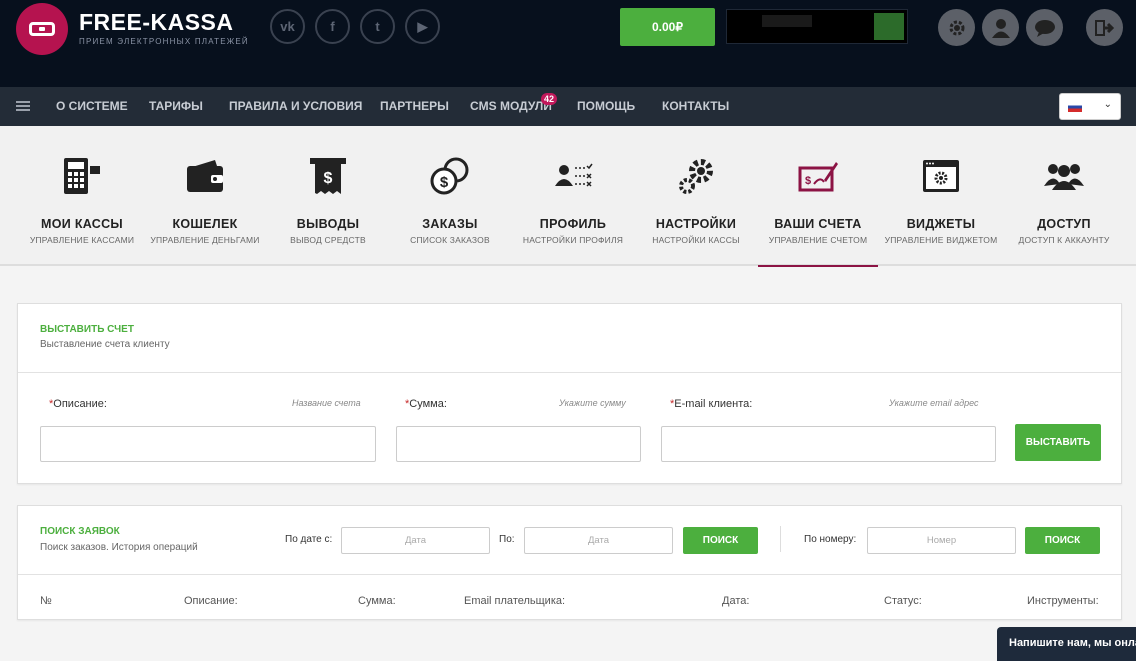 The width and height of the screenshot is (1136, 661). What do you see at coordinates (156, 22) in the screenshot?
I see `brand-name: FREE-KASSA` at bounding box center [156, 22].